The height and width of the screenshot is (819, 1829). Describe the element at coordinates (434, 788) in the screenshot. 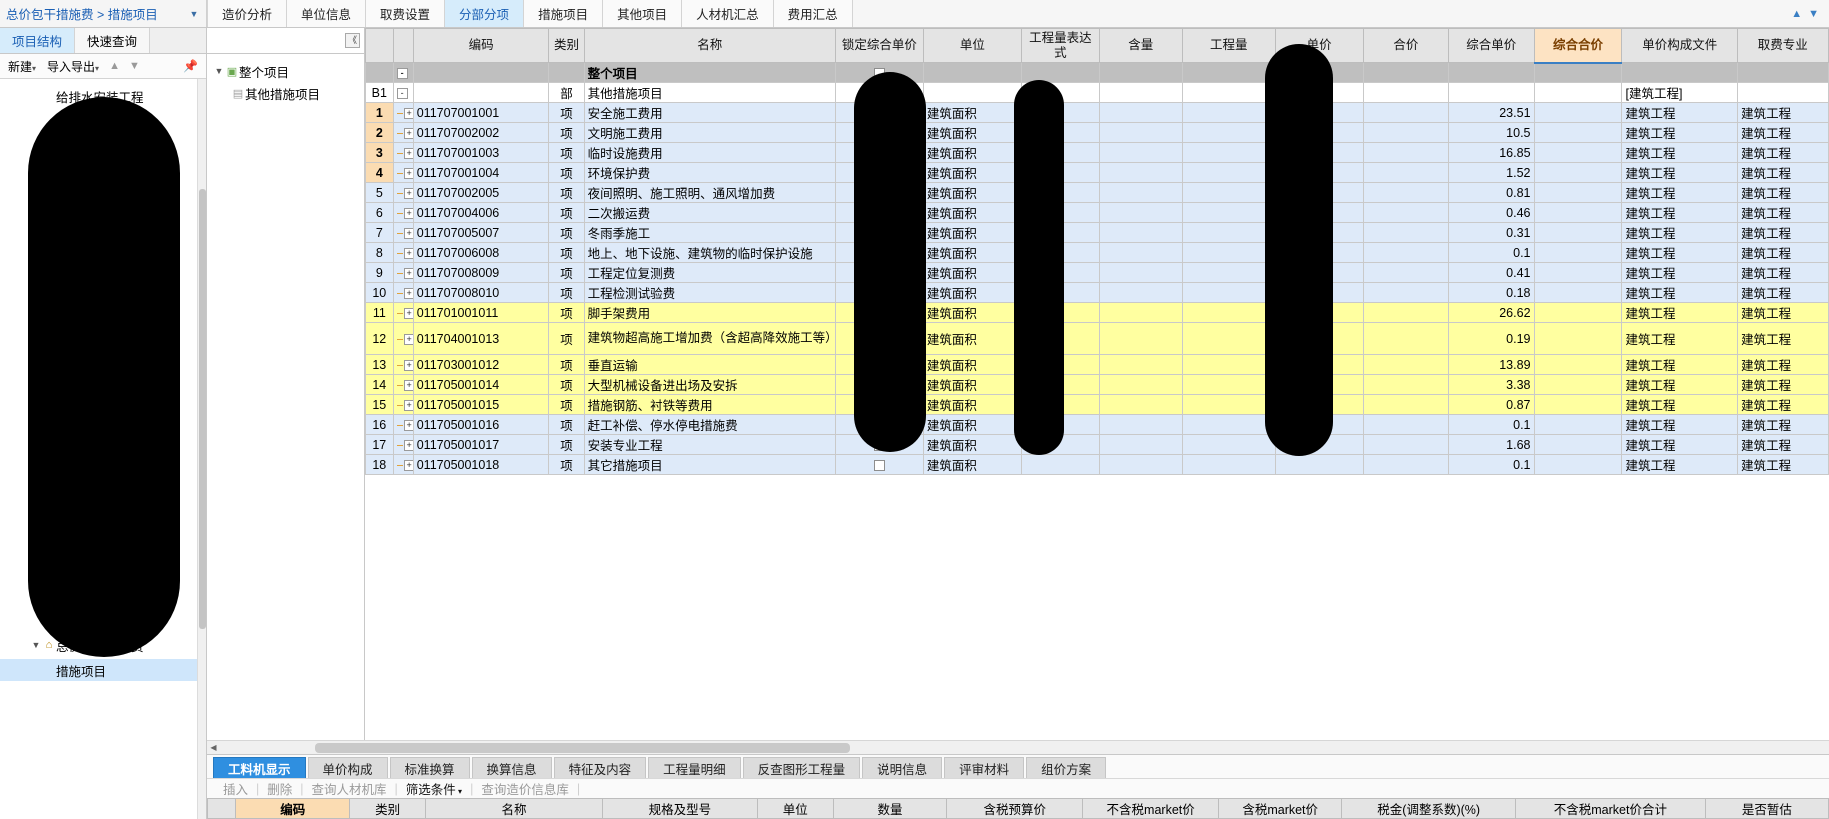

I see `filter-conditions-button: 筛选条件 ▾` at that location.